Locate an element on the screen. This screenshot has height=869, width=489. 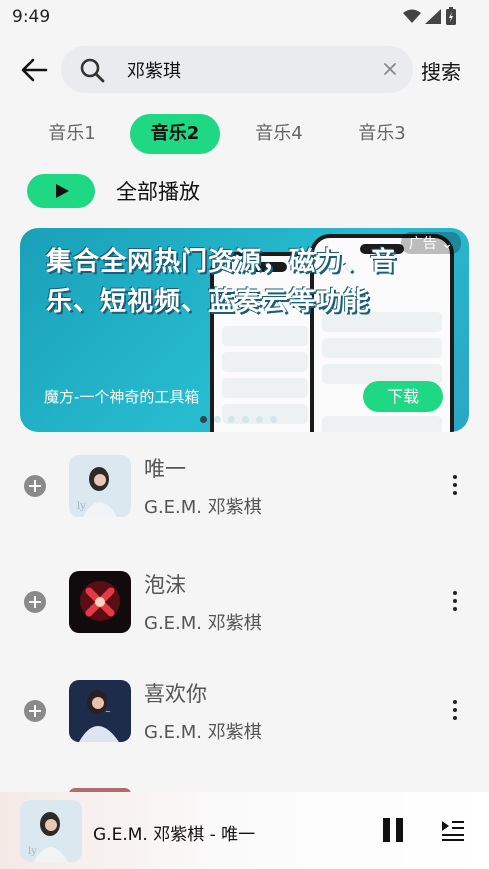
download-button: 下载 is located at coordinates (403, 396).